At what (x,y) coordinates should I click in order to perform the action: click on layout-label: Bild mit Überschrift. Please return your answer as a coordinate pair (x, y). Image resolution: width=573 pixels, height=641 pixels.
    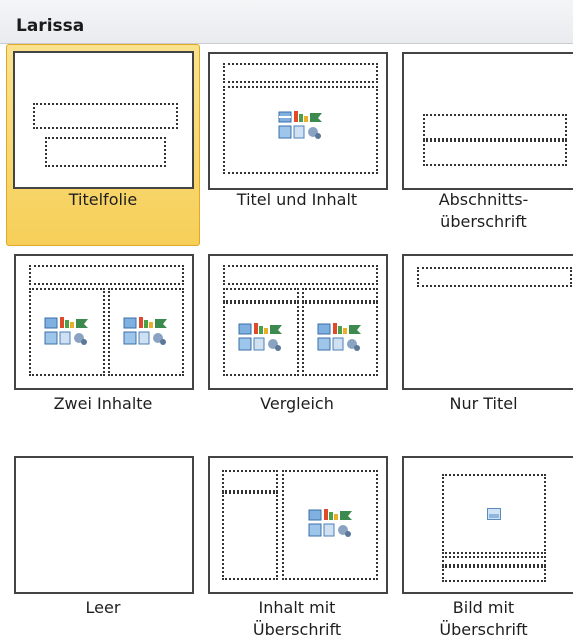
    Looking at the image, I should click on (483, 619).